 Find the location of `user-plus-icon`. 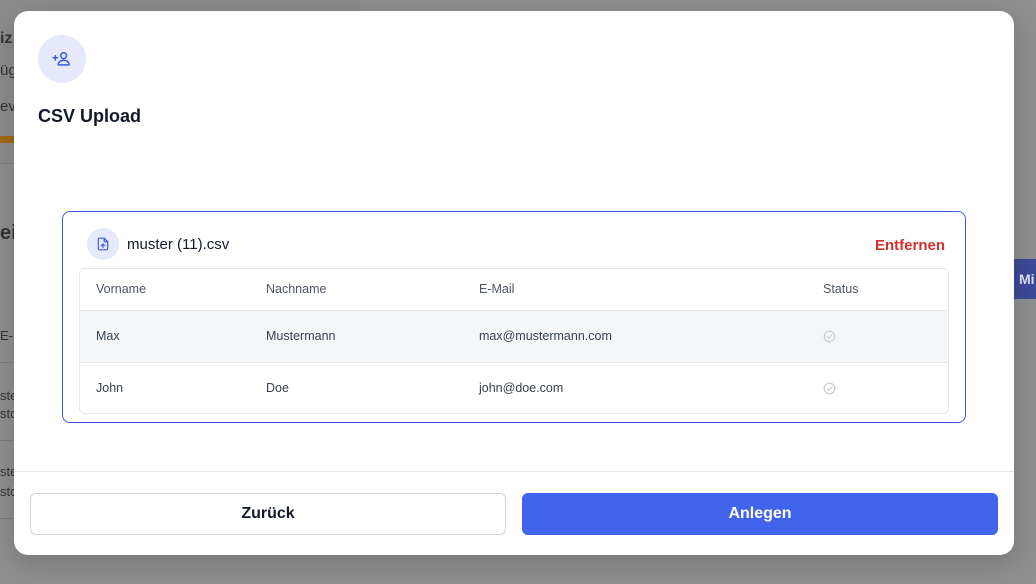

user-plus-icon is located at coordinates (61, 59).